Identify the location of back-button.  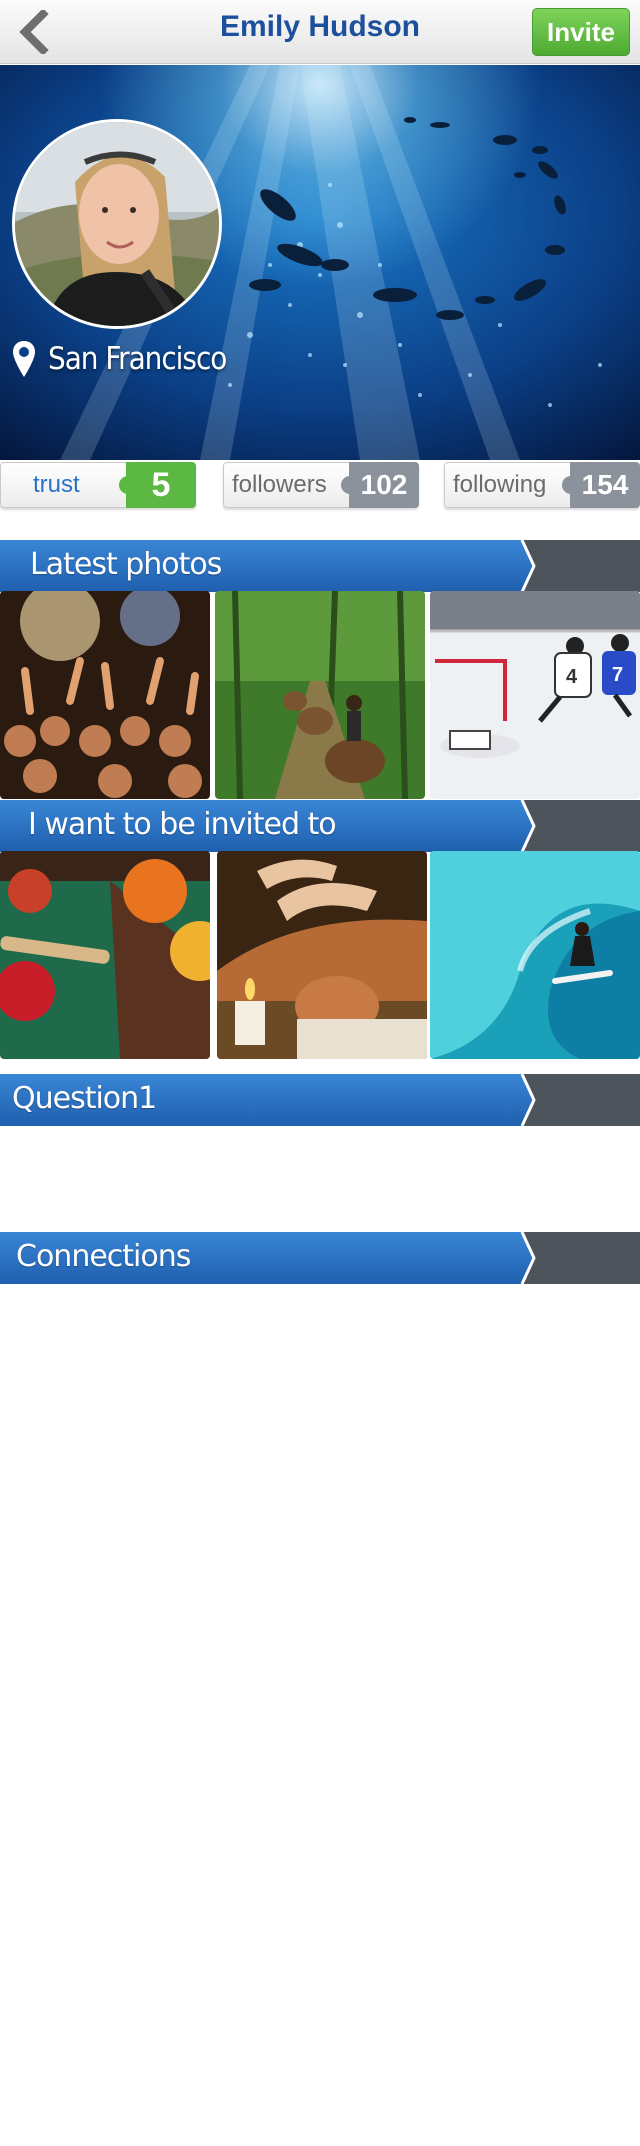
(34, 32).